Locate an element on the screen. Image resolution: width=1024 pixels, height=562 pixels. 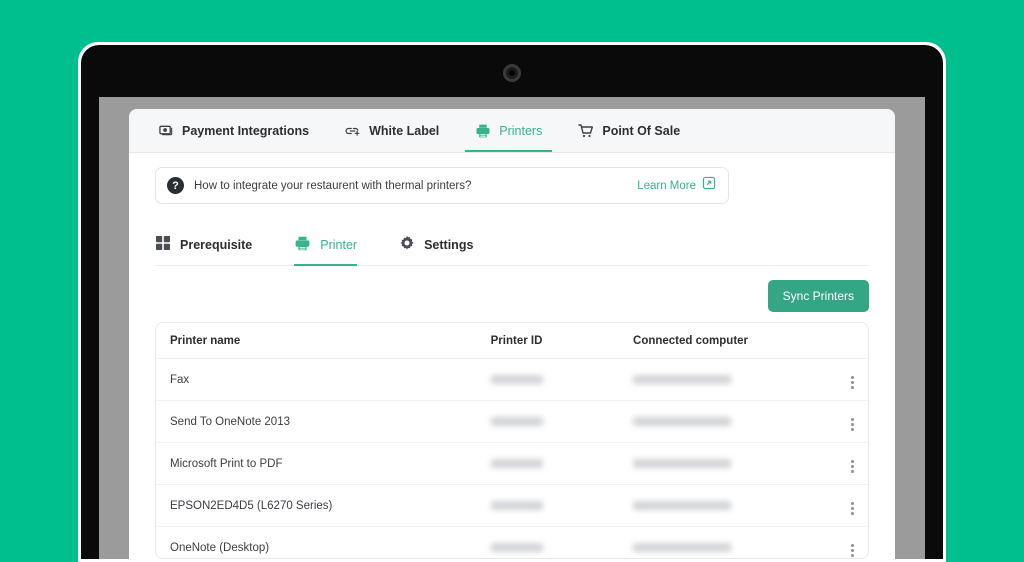
cell-printer-name: EPSON2ED4D5 (L6270 Series) is located at coordinates (323, 505).